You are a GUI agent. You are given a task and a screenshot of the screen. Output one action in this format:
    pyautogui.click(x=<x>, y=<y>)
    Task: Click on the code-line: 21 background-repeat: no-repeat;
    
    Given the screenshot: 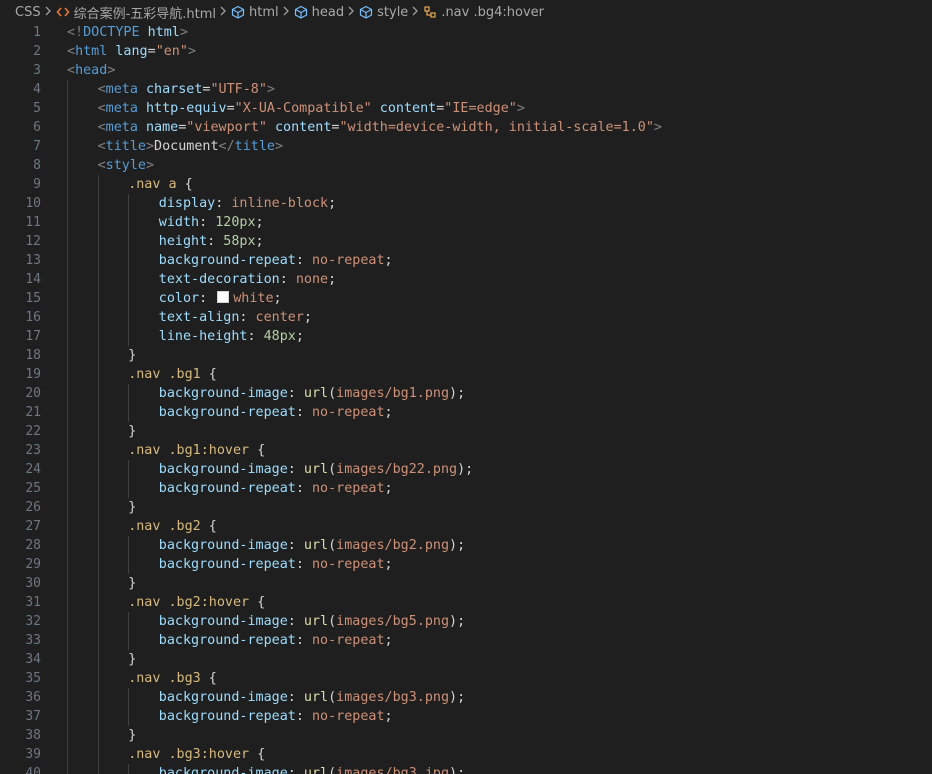 What is the action you would take?
    pyautogui.click(x=466, y=412)
    